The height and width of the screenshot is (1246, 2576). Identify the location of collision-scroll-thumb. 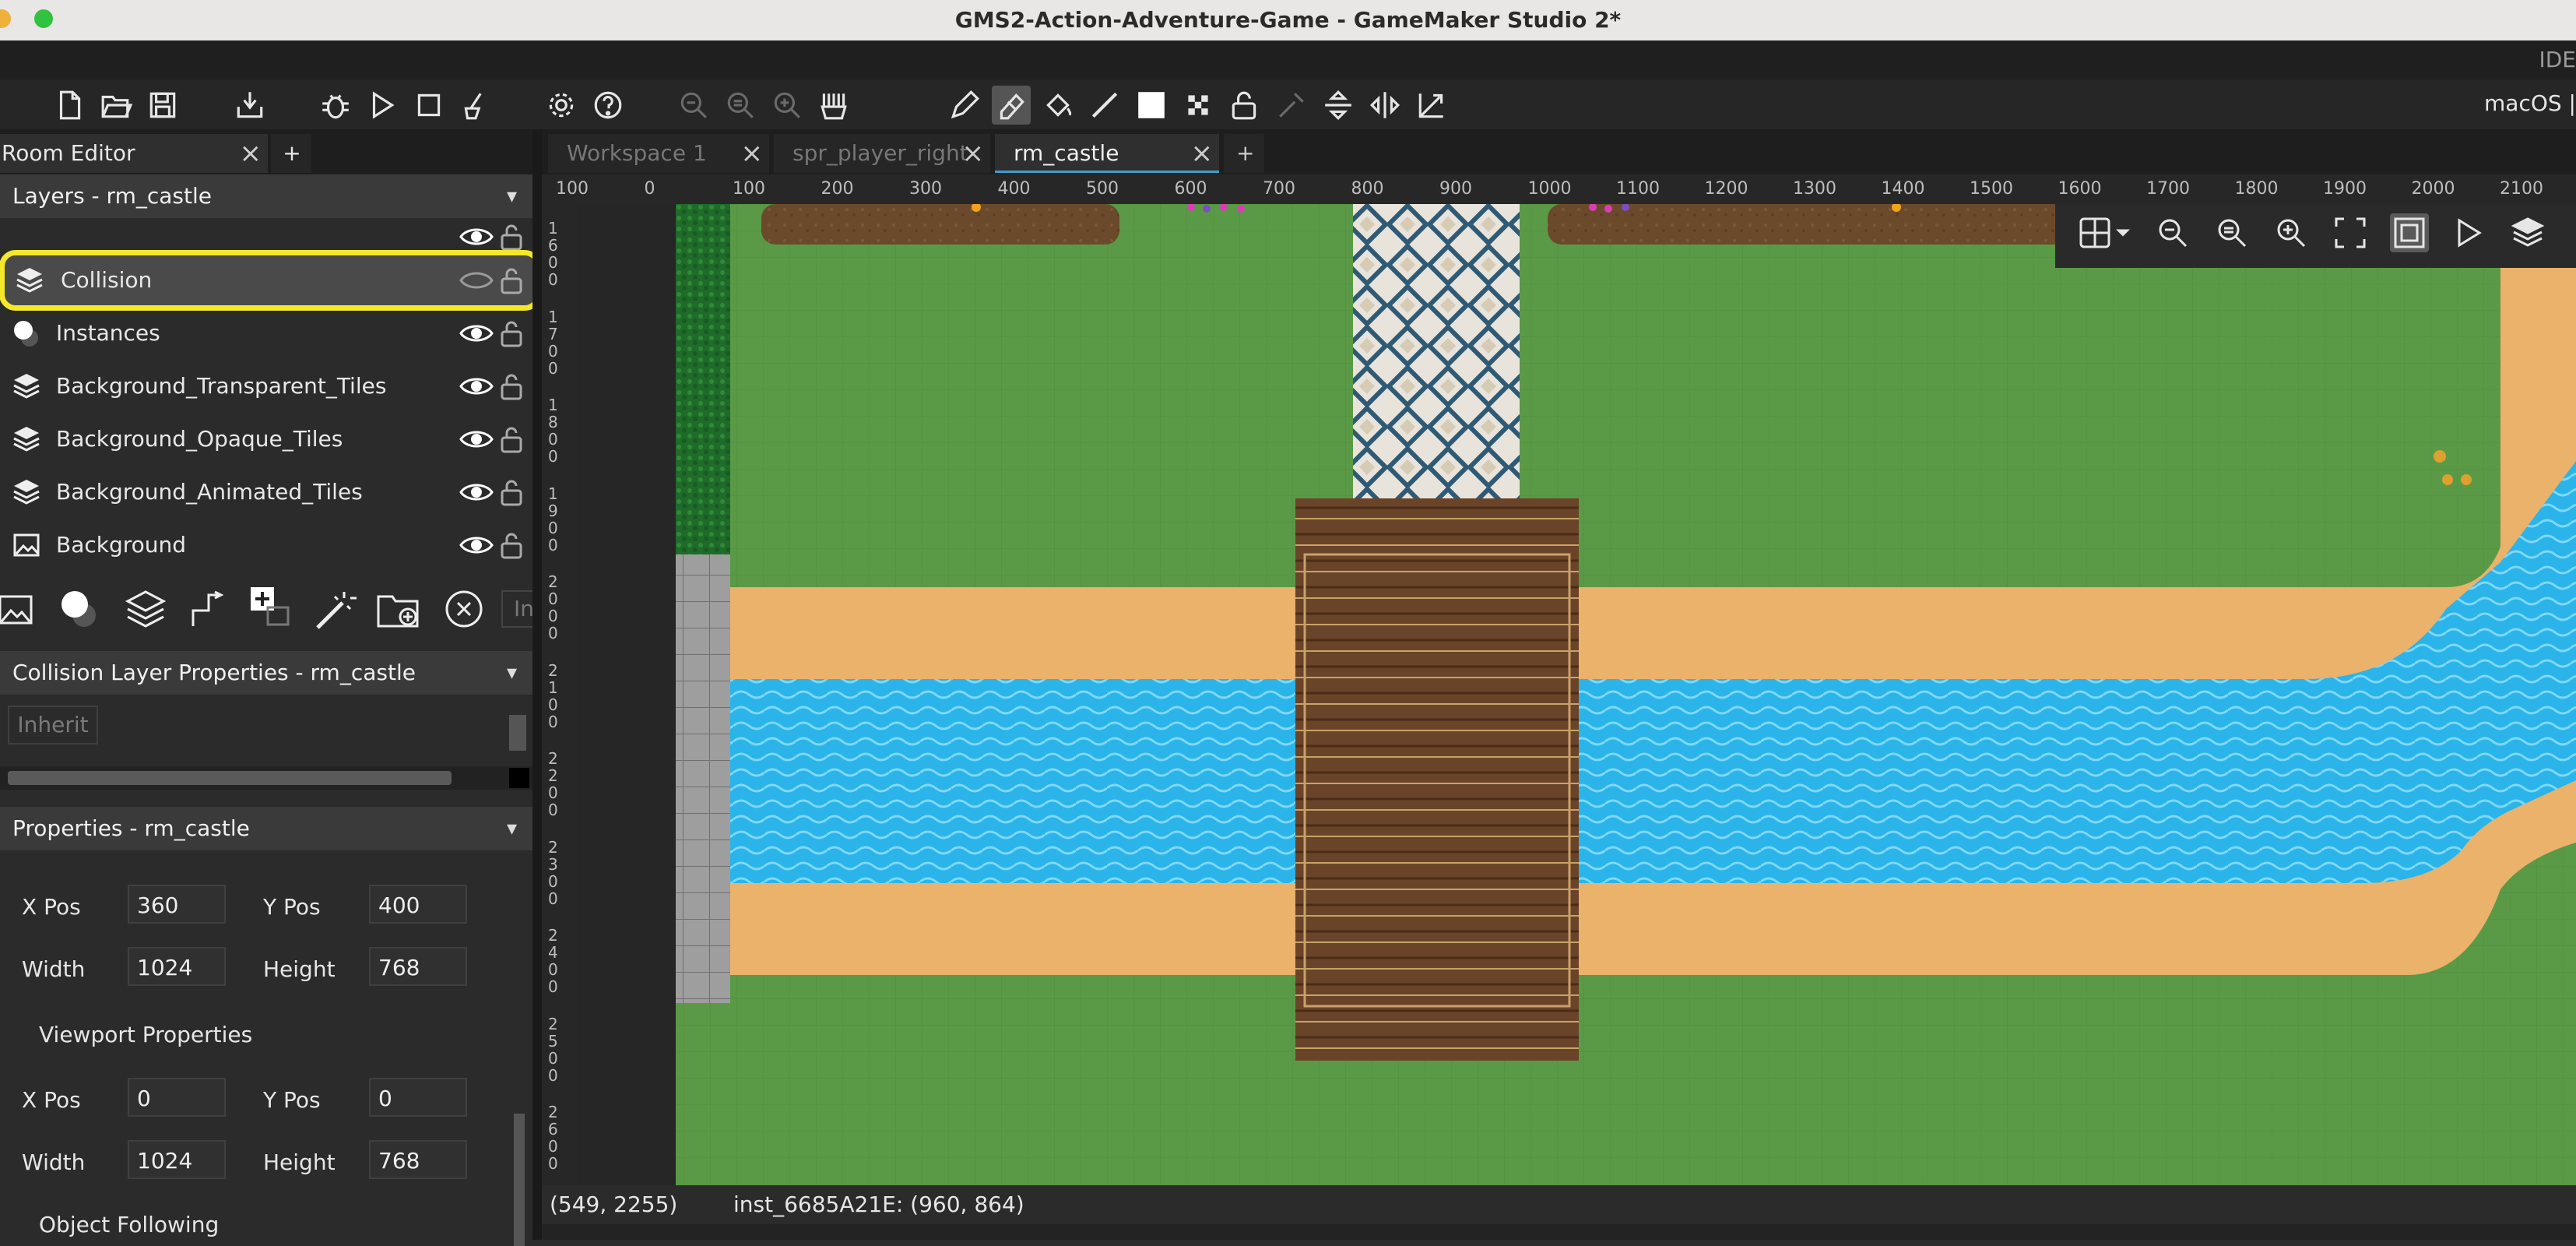
(518, 733).